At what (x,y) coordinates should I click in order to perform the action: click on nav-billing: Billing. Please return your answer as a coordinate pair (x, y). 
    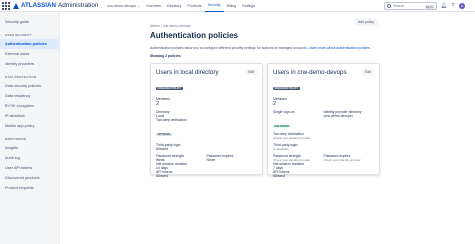
    Looking at the image, I should click on (232, 6).